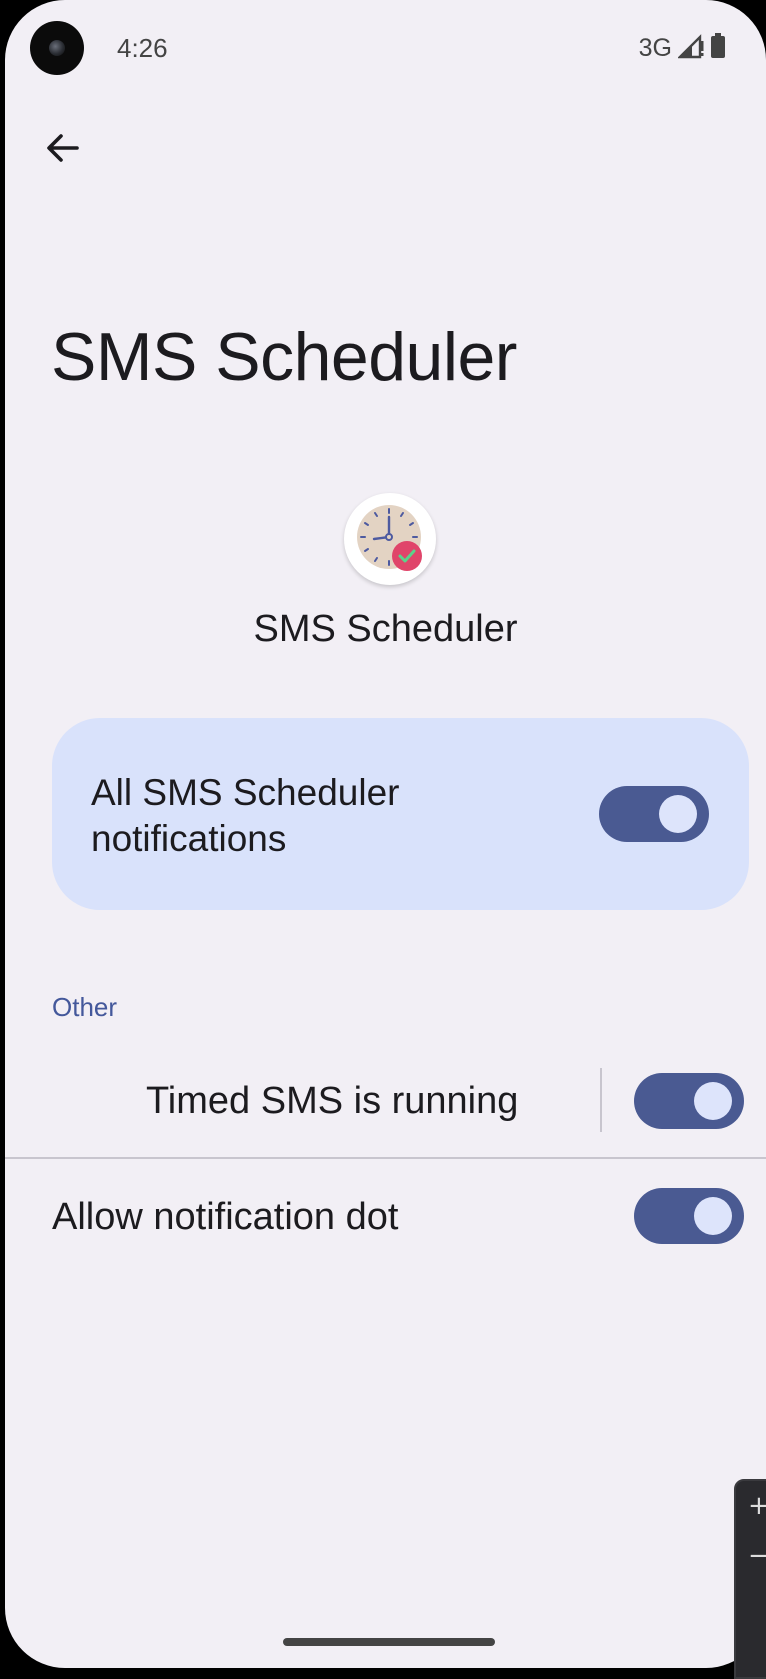 This screenshot has width=766, height=1679. Describe the element at coordinates (689, 1216) in the screenshot. I see `notification-dot-toggle` at that location.